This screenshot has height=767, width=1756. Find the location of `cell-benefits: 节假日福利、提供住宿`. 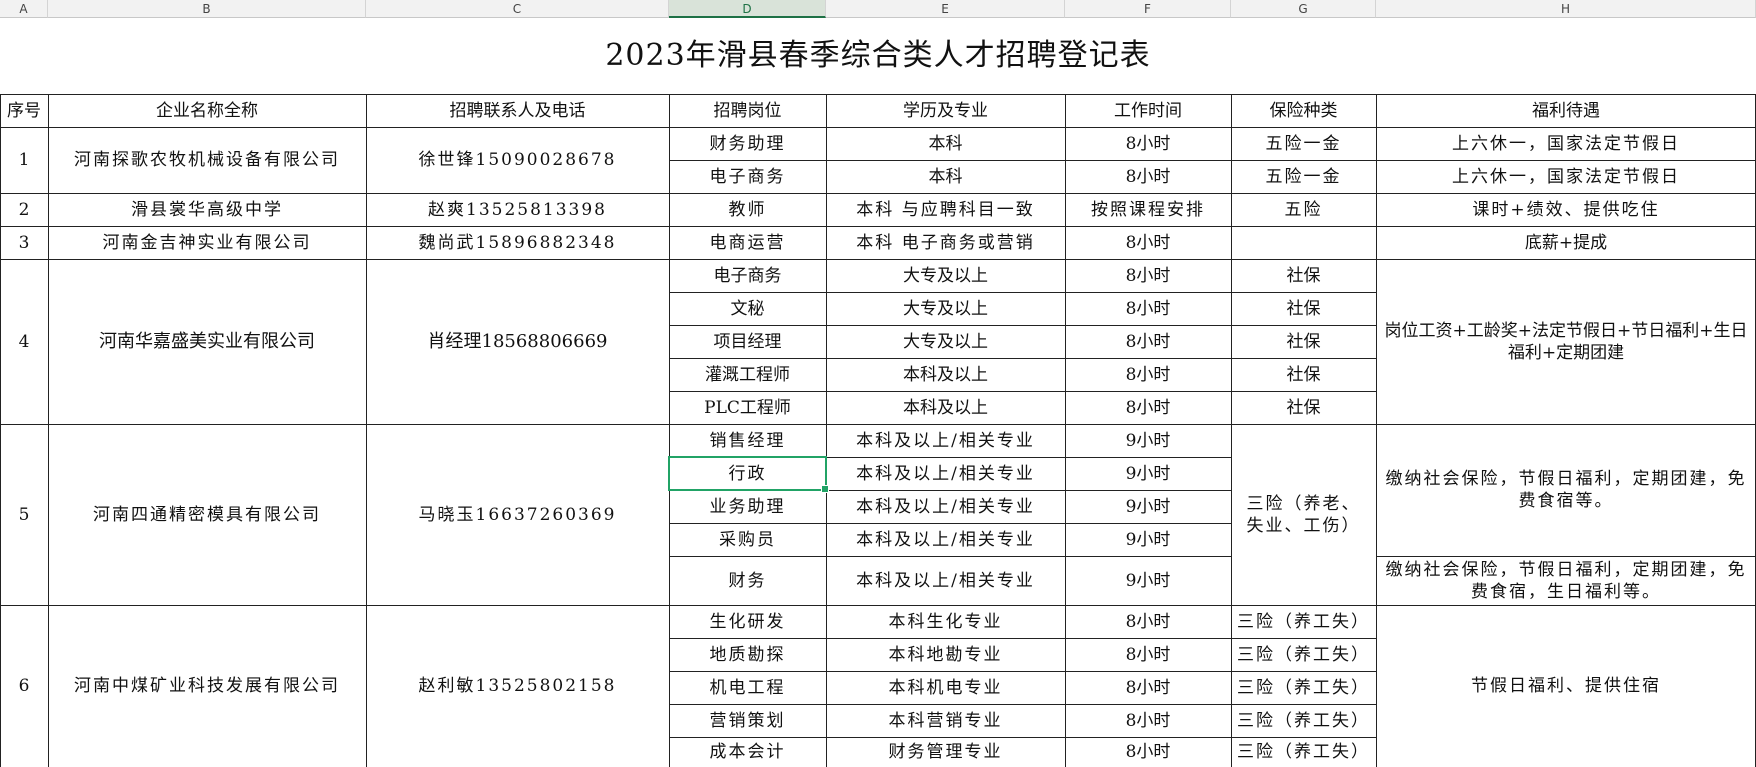

cell-benefits: 节假日福利、提供住宿 is located at coordinates (1566, 686).